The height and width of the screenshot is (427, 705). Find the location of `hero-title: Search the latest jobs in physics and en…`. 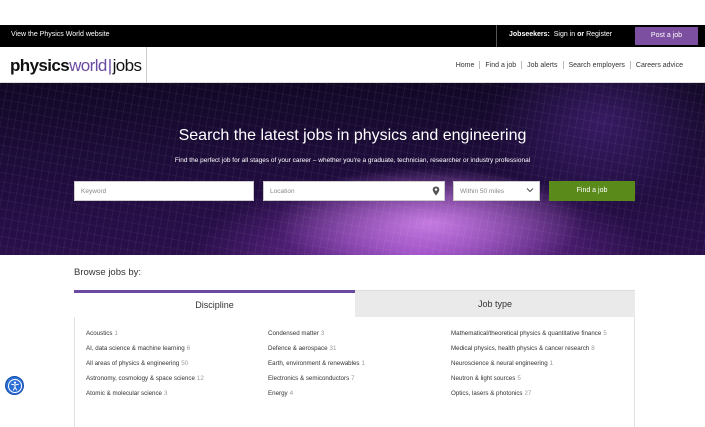

hero-title: Search the latest jobs in physics and en… is located at coordinates (352, 135).